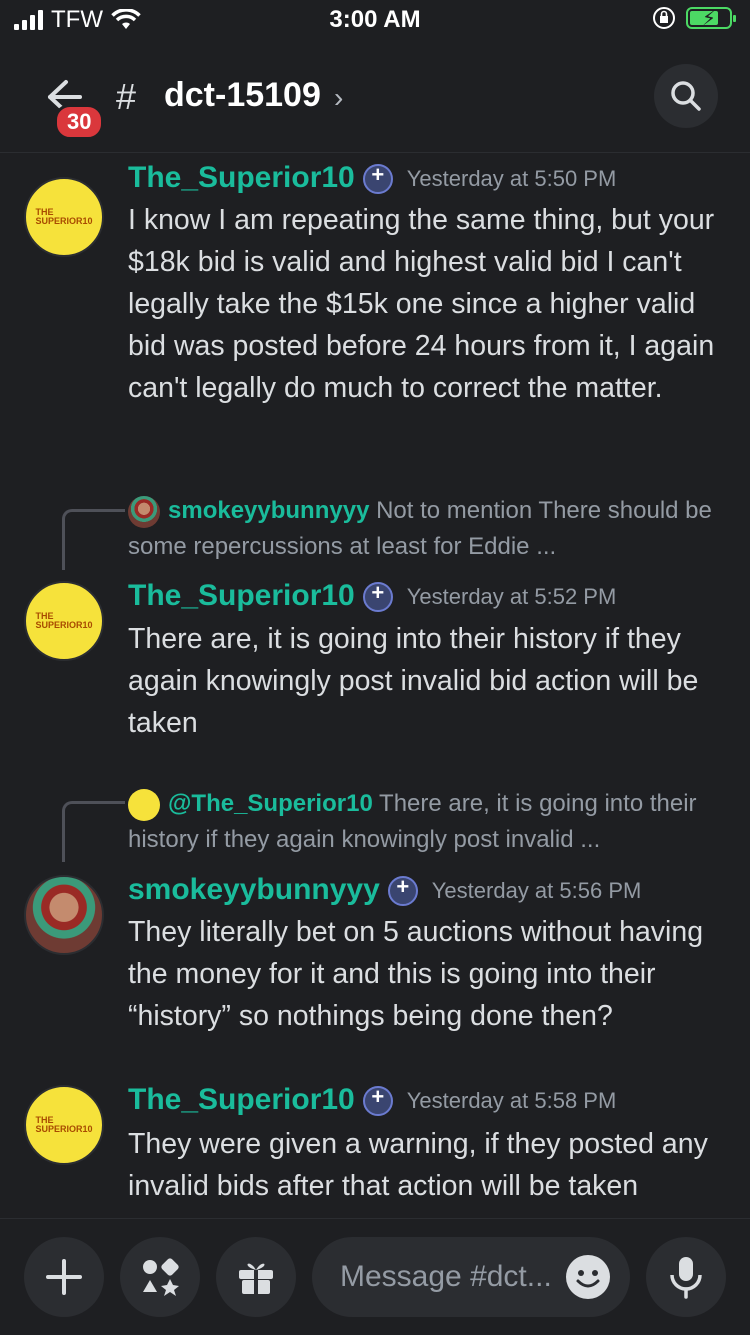  Describe the element at coordinates (242, 95) in the screenshot. I see `channel-name: dct-15109` at that location.